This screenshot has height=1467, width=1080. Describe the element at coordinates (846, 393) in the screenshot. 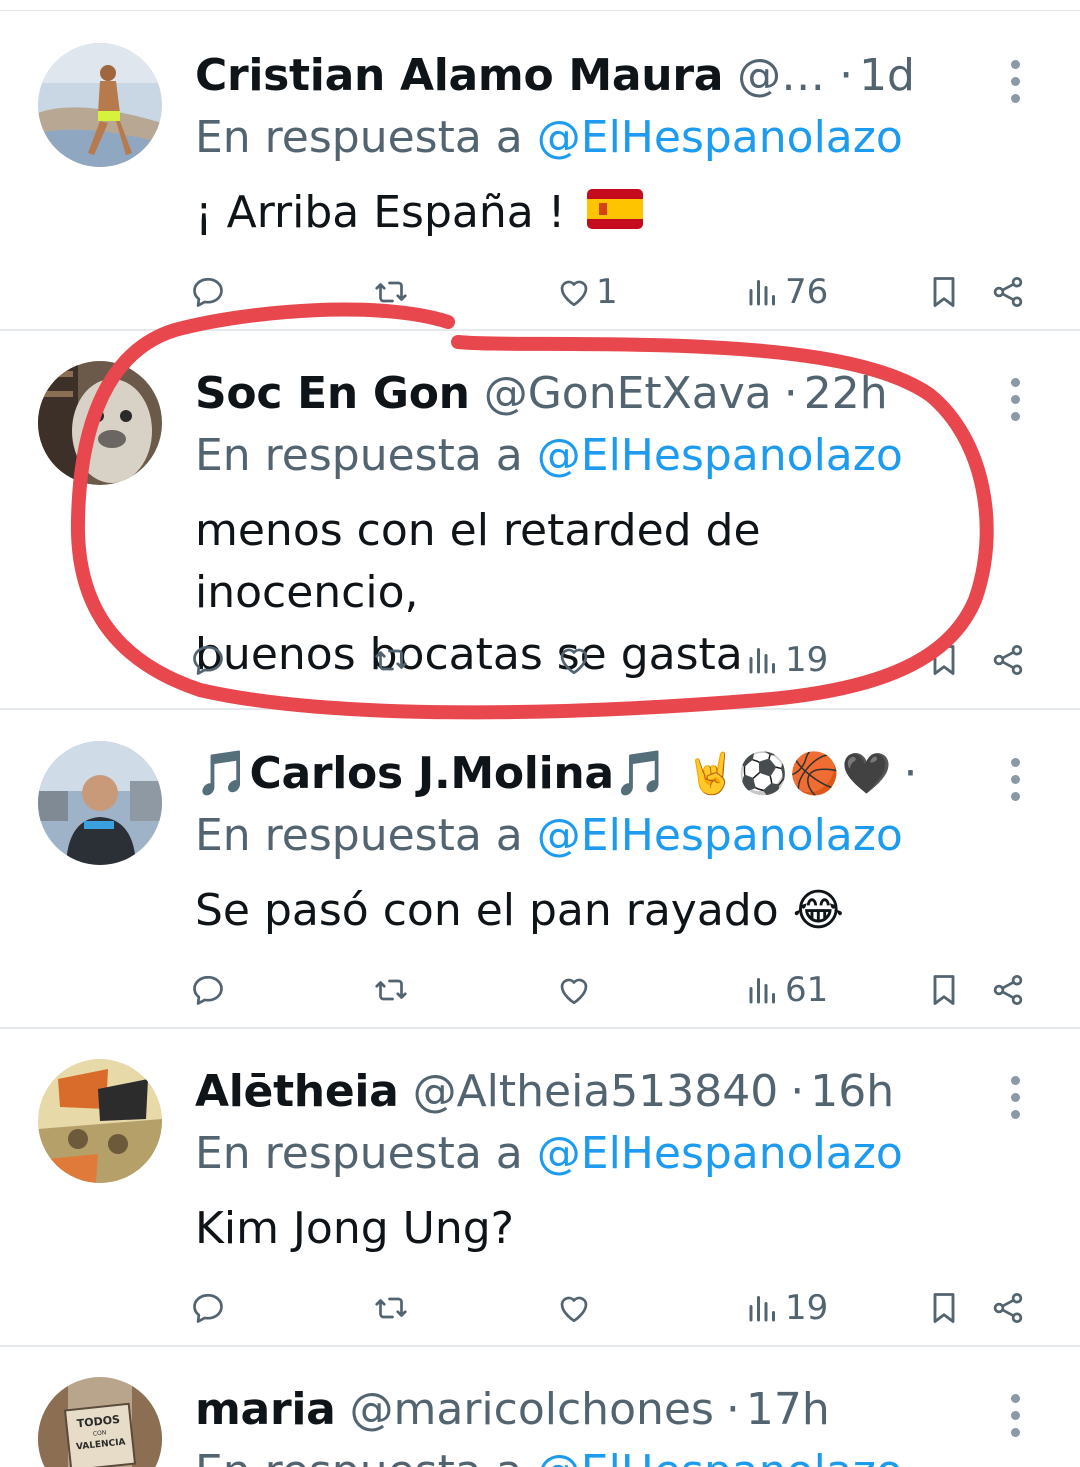

I see `timestamp: 22h` at that location.